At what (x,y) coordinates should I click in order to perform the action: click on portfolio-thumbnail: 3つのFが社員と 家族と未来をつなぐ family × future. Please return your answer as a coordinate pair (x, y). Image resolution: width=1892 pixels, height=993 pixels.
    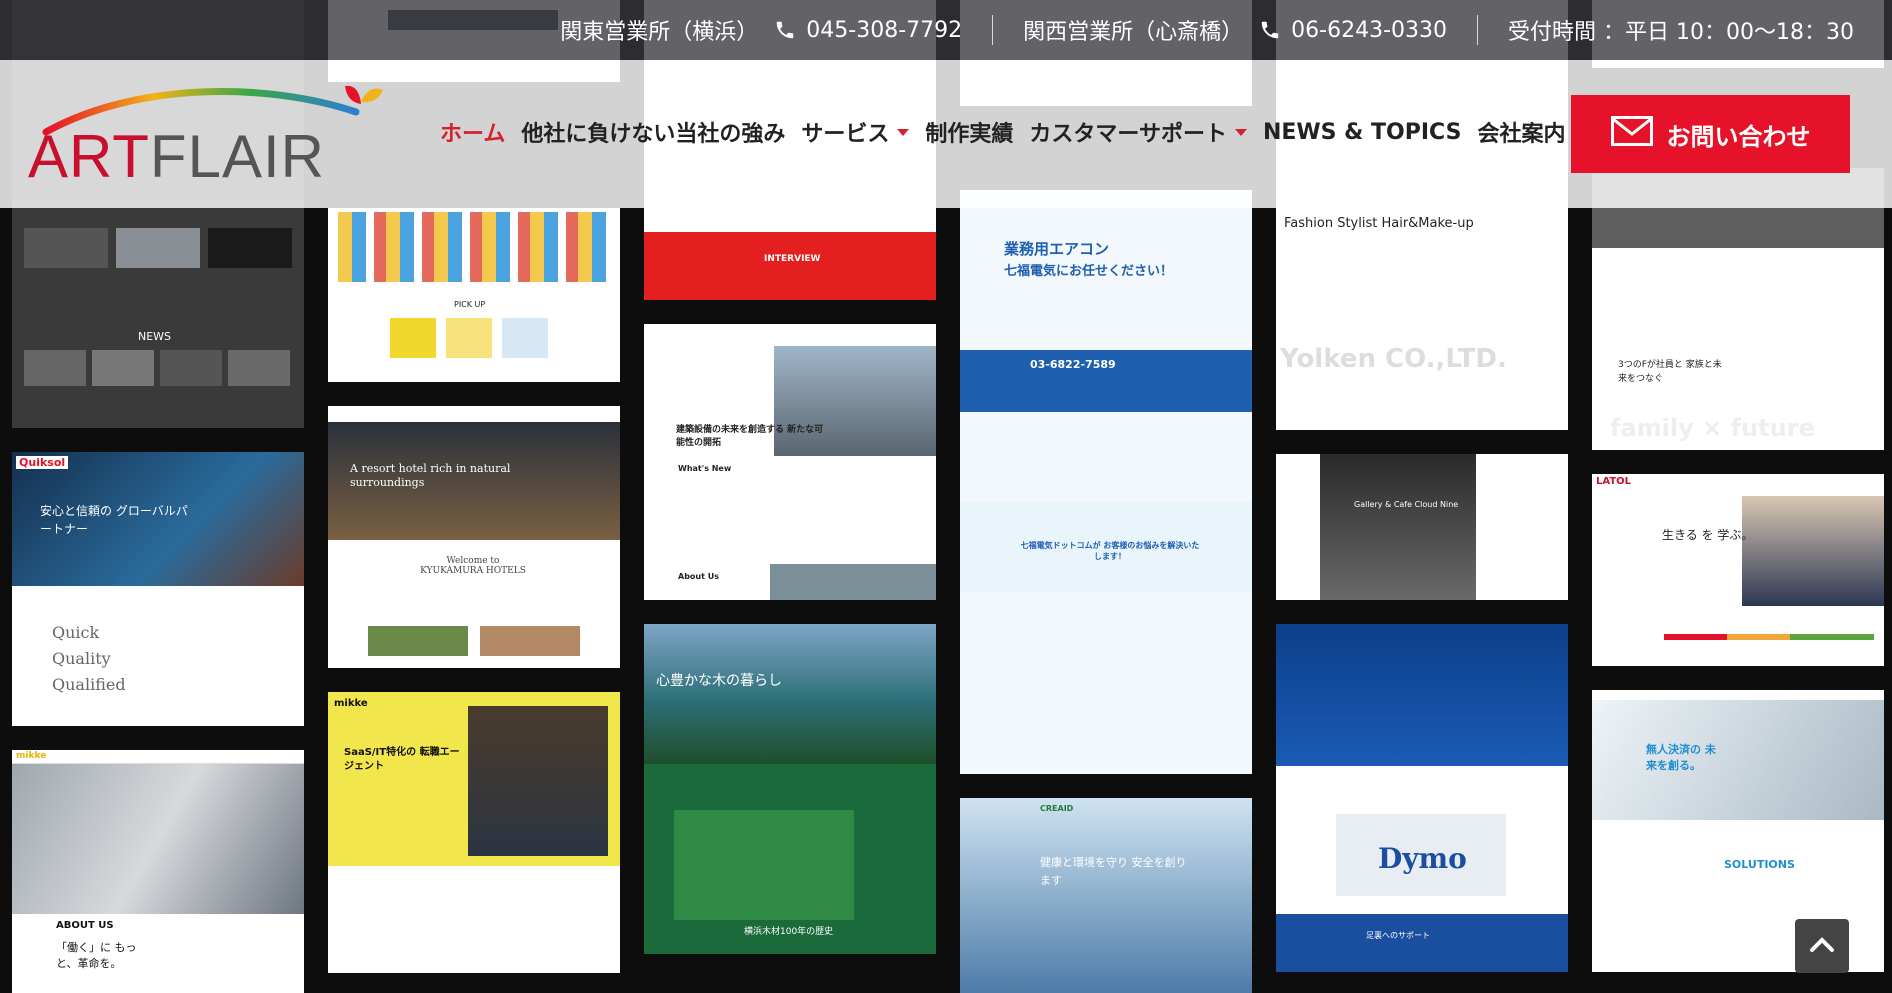
    Looking at the image, I should click on (1738, 309).